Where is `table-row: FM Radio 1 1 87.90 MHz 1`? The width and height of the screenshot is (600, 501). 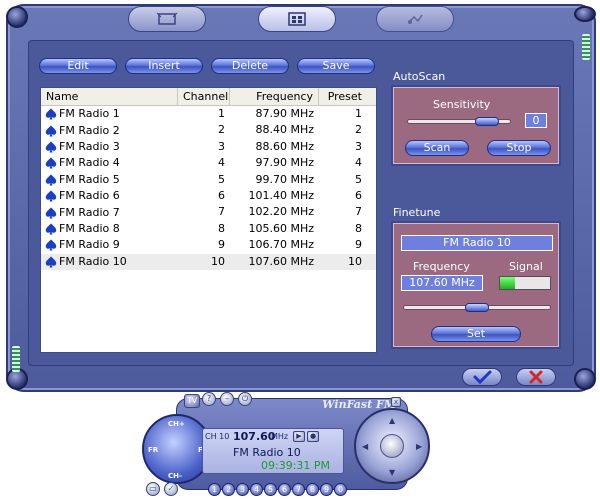
table-row: FM Radio 1 1 87.90 MHz 1 is located at coordinates (208, 114).